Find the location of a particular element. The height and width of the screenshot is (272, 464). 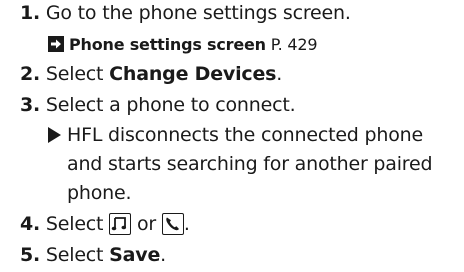

note-line-3: phone. is located at coordinates (99, 193).